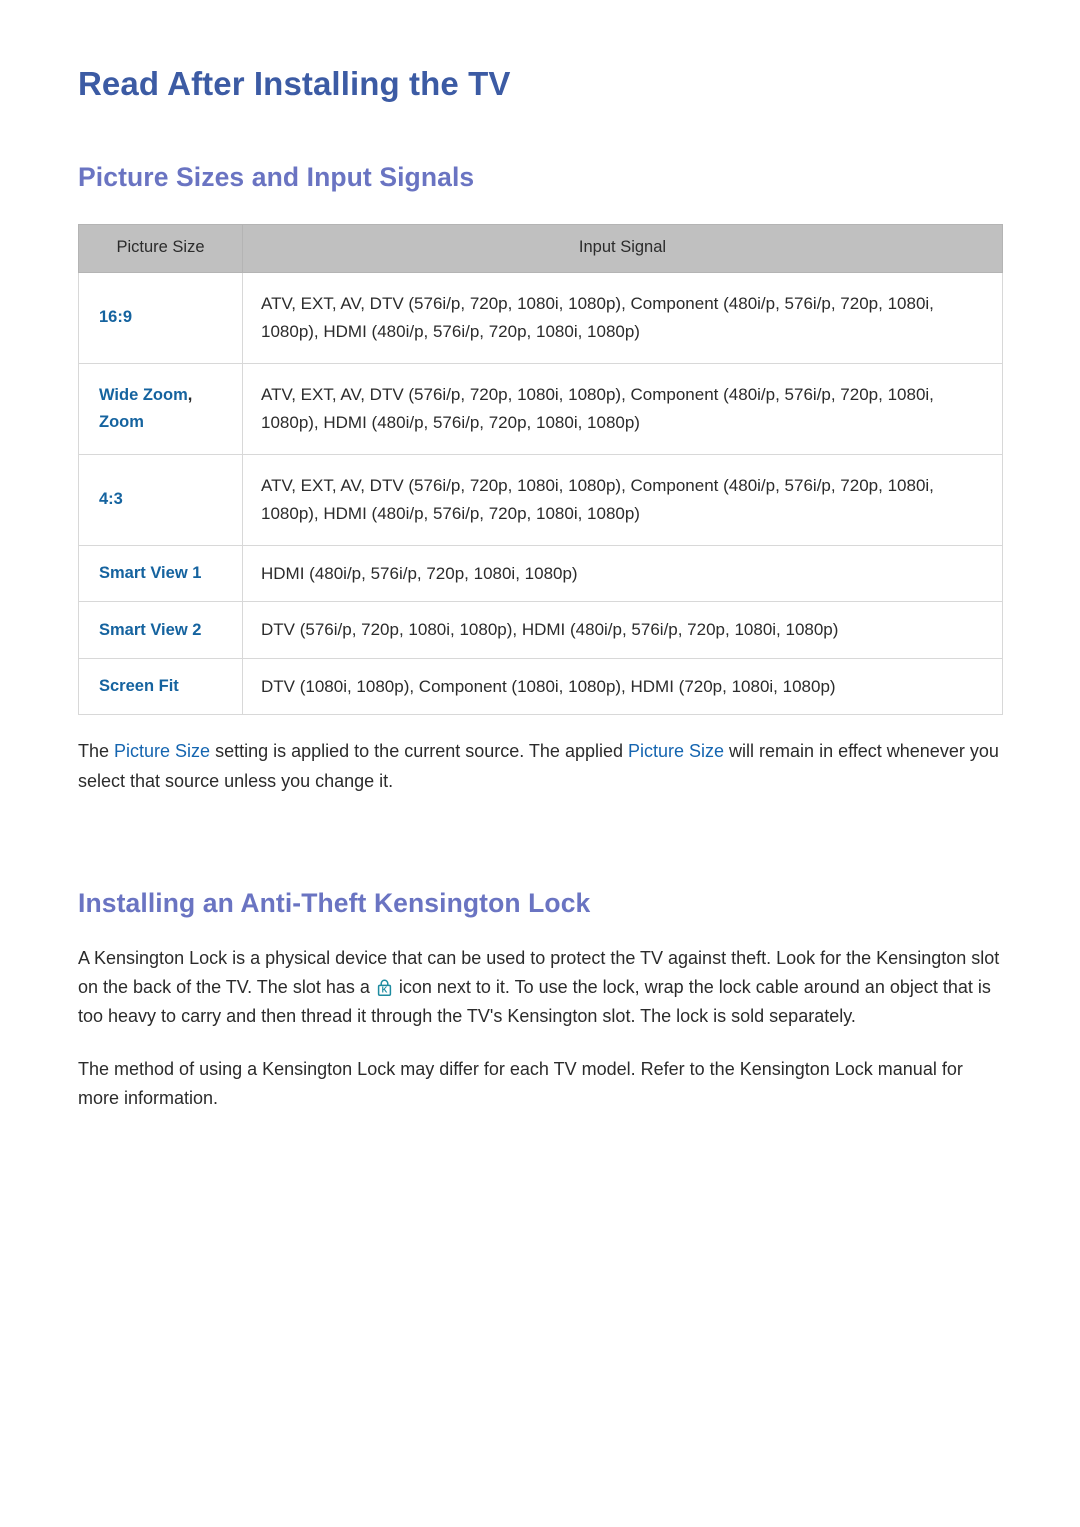 Image resolution: width=1080 pixels, height=1527 pixels. What do you see at coordinates (116, 317) in the screenshot?
I see `picture-size-label: 16:9` at bounding box center [116, 317].